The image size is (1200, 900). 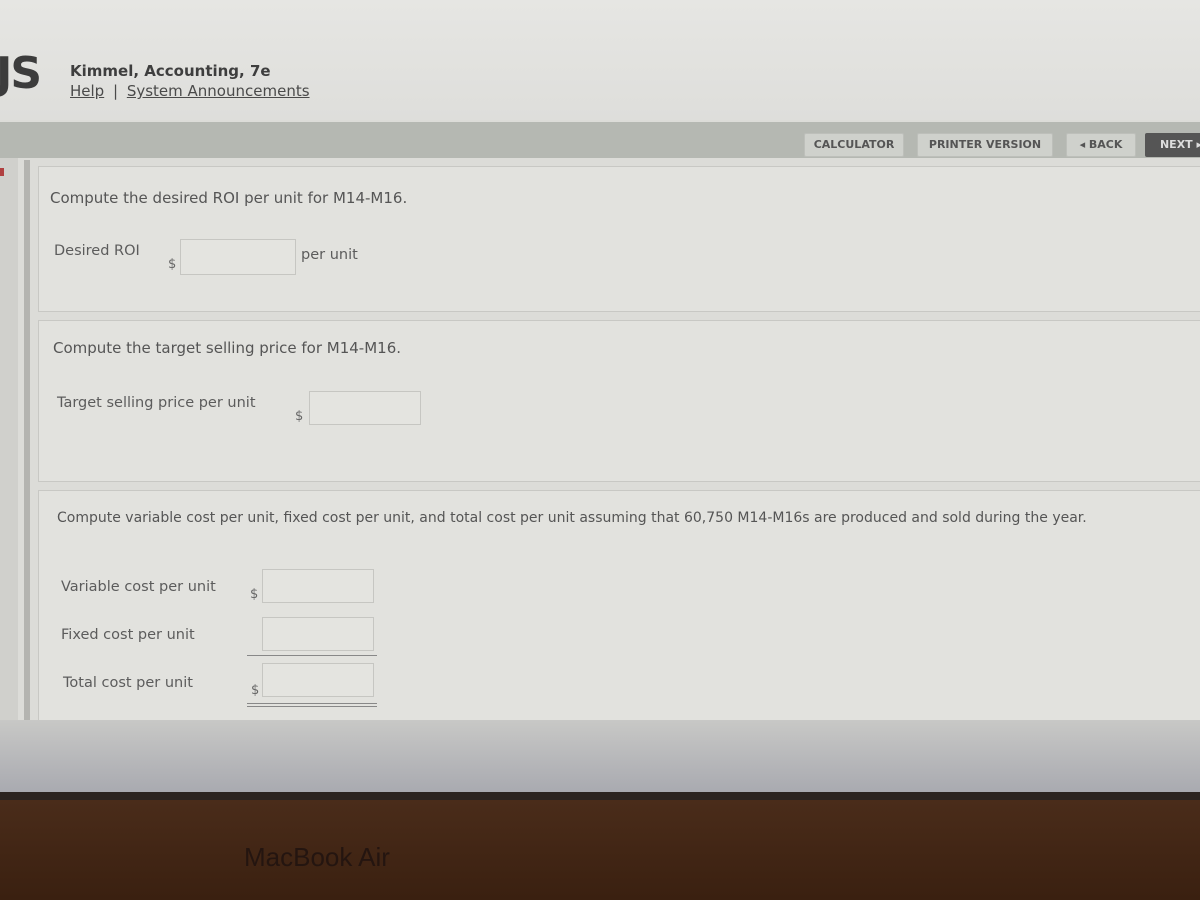 What do you see at coordinates (21, 73) in the screenshot?
I see `publisher-logo: JS` at bounding box center [21, 73].